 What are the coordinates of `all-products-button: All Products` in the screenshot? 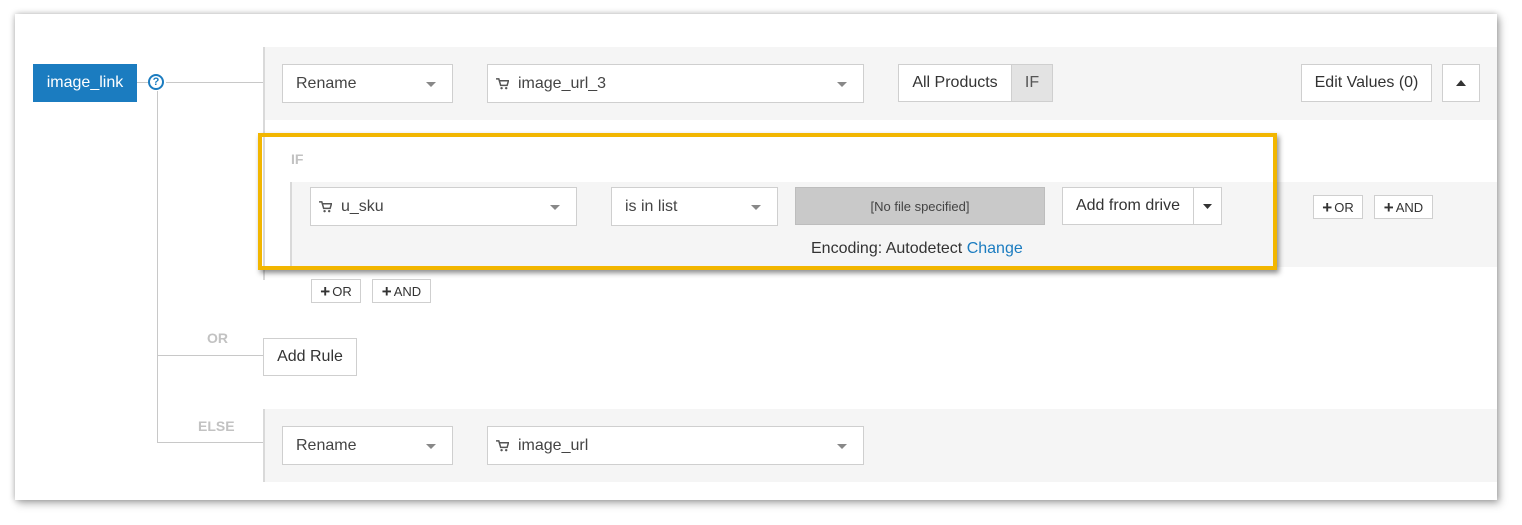 It's located at (954, 83).